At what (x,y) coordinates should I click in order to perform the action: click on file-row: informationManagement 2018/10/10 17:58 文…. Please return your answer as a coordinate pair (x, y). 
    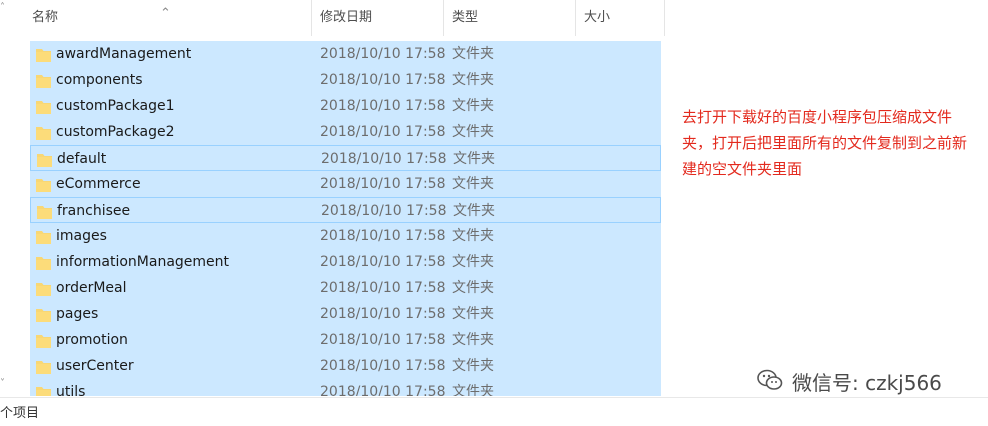
    Looking at the image, I should click on (345, 262).